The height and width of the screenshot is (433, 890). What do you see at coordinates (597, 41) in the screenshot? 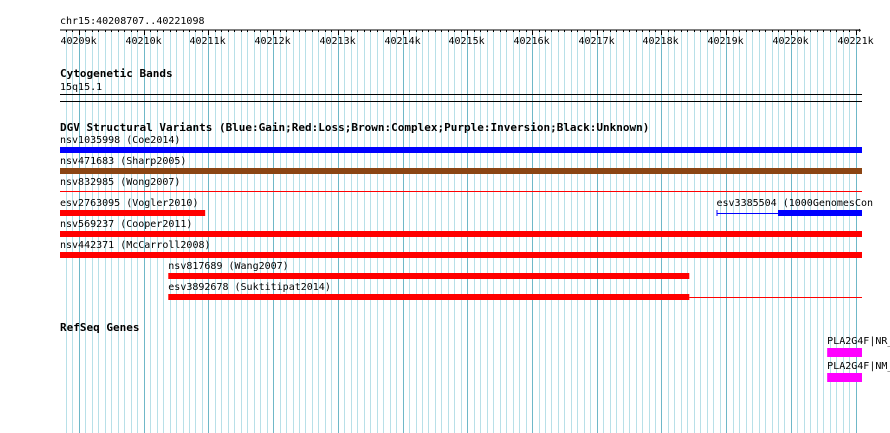
I see `ruler-tick-label: 40217k` at bounding box center [597, 41].